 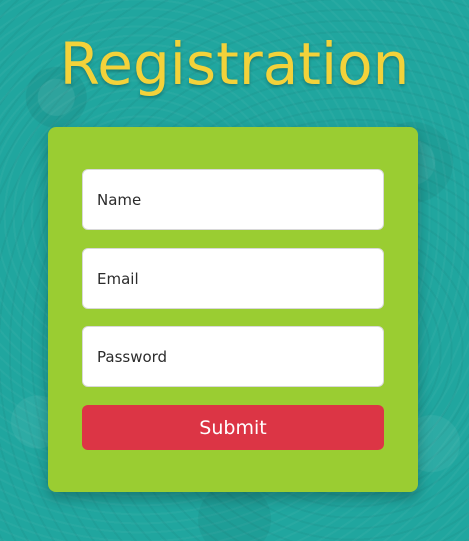 I want to click on email-field, so click(x=233, y=278).